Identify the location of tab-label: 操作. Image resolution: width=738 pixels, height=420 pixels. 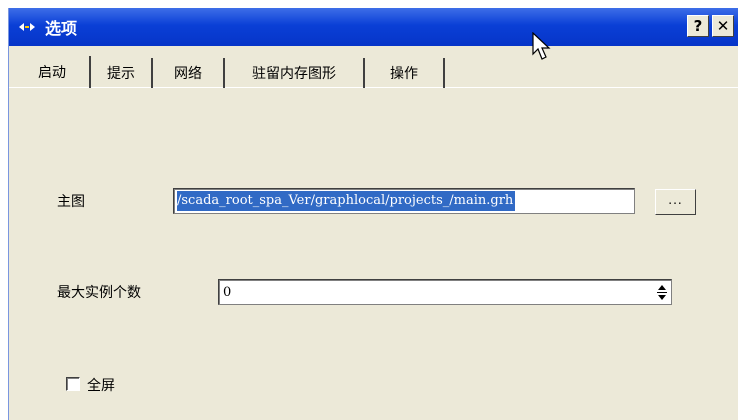
(404, 74).